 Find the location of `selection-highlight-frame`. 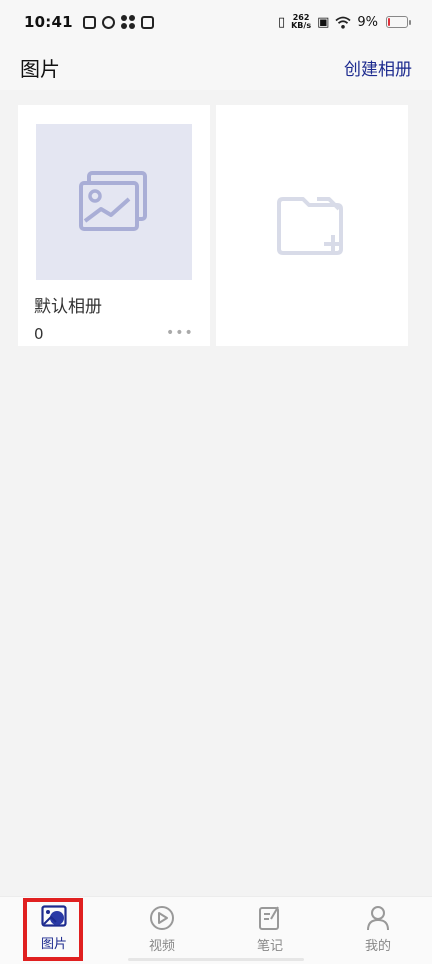

selection-highlight-frame is located at coordinates (53, 929).